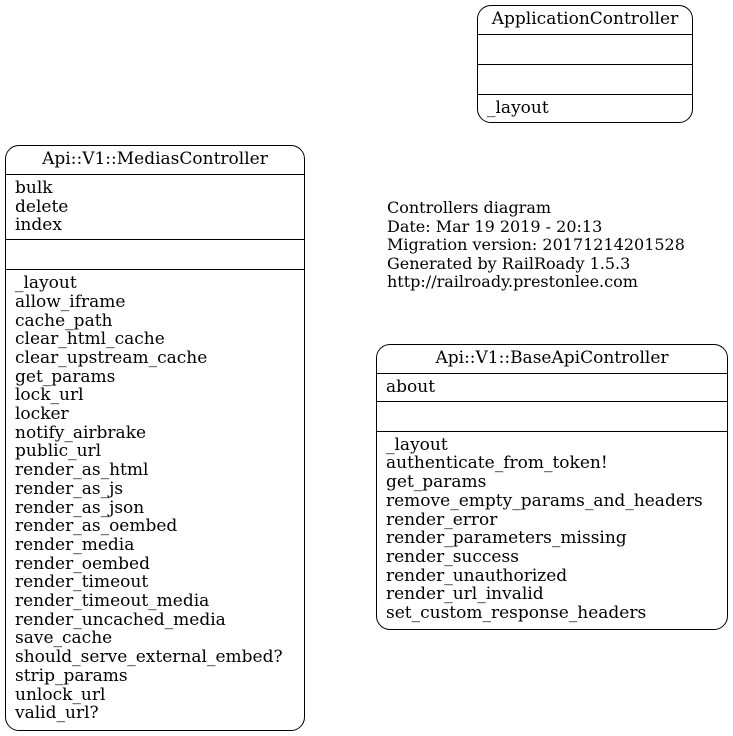  What do you see at coordinates (155, 160) in the screenshot?
I see `node-title: Api::V1::MediasController` at bounding box center [155, 160].